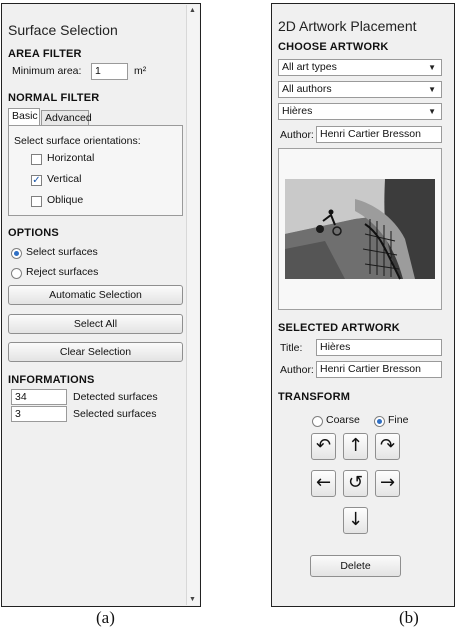 Image resolution: width=458 pixels, height=632 pixels. What do you see at coordinates (379, 369) in the screenshot?
I see `selected-author-field: Henri Cartier Bresson` at bounding box center [379, 369].